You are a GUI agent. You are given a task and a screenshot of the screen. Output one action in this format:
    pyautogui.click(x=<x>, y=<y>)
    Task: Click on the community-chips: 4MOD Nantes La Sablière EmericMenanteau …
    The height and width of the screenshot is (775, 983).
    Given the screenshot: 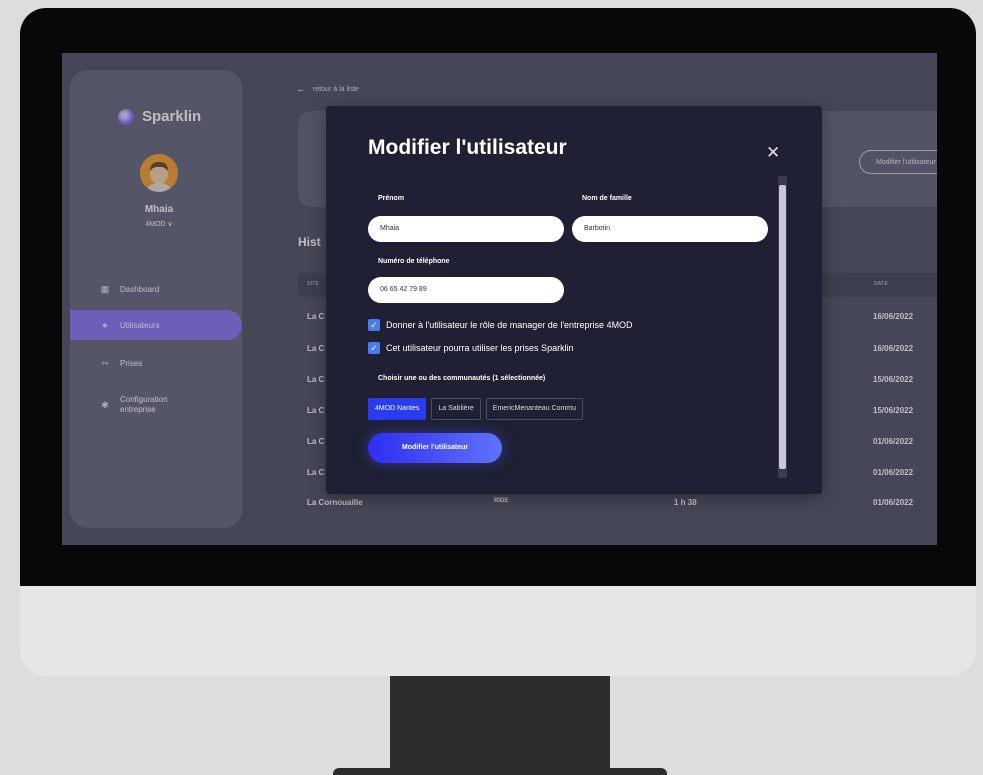 What is the action you would take?
    pyautogui.click(x=476, y=409)
    